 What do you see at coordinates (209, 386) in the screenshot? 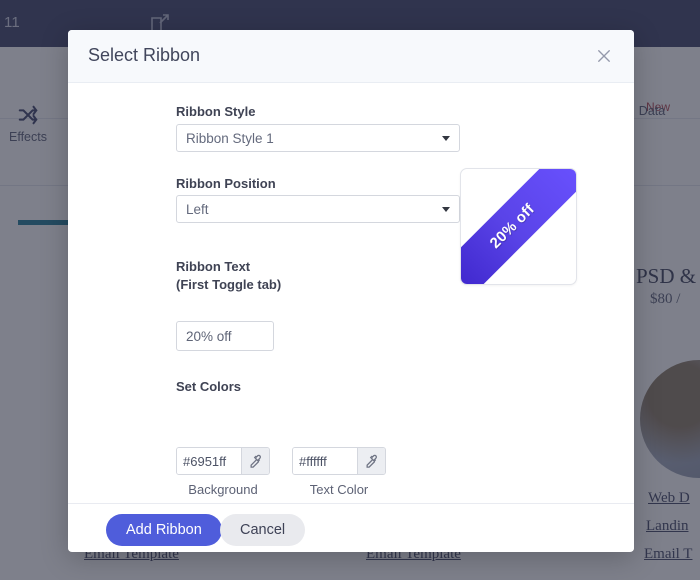
I see `set-colors-label: Set Colors` at bounding box center [209, 386].